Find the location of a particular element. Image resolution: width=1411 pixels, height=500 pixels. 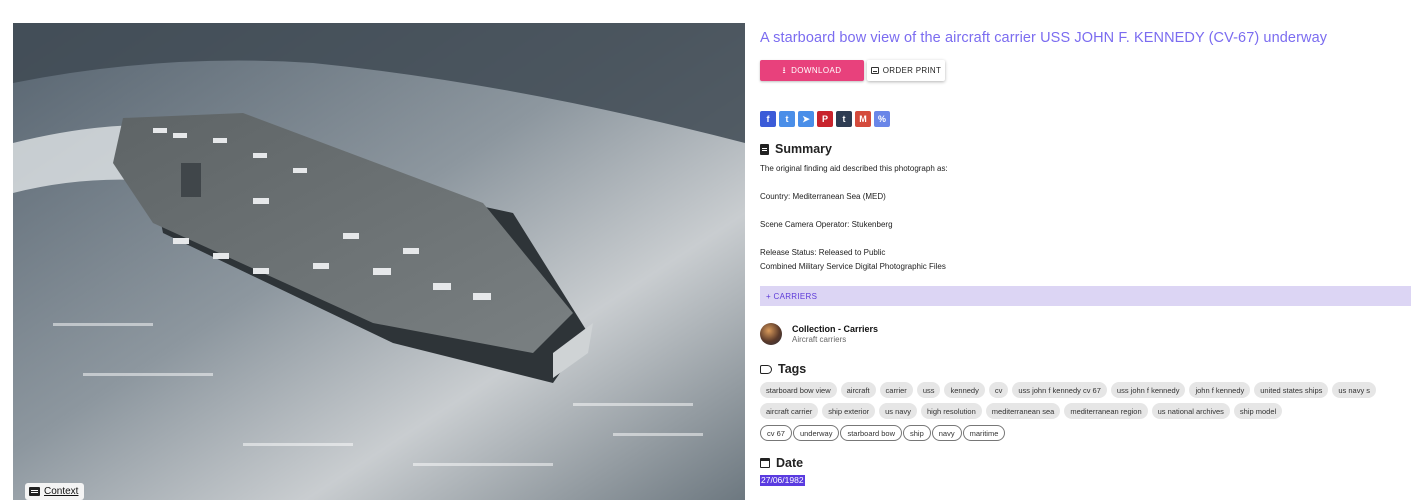

tag-chip: mediterranean region is located at coordinates (1106, 411).